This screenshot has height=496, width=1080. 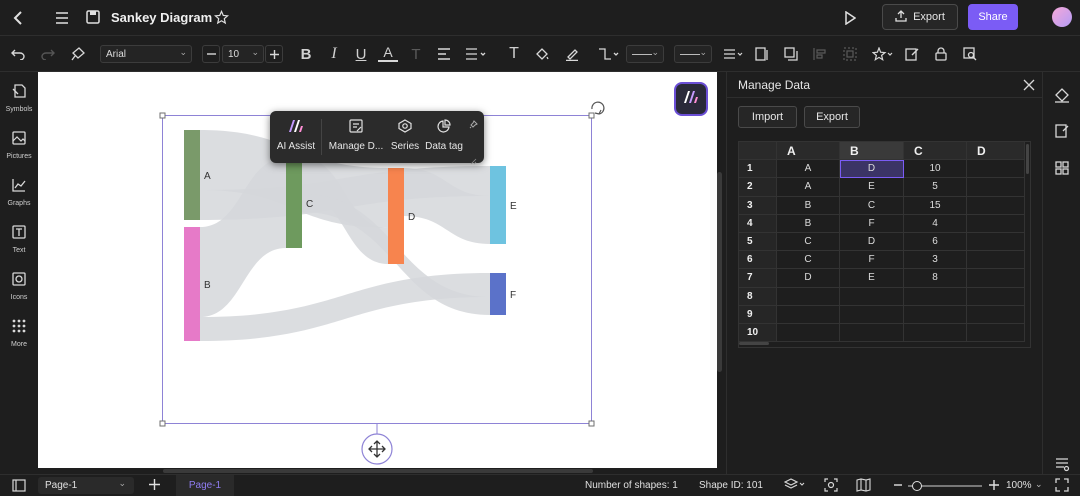 I want to click on data-grid: A B C D 1 A D 10 2 A E 5 3 B C 15 4 B F 4 5 C D 6 6 C F 3 7 D E 8 8 9 10, so click(x=884, y=244).